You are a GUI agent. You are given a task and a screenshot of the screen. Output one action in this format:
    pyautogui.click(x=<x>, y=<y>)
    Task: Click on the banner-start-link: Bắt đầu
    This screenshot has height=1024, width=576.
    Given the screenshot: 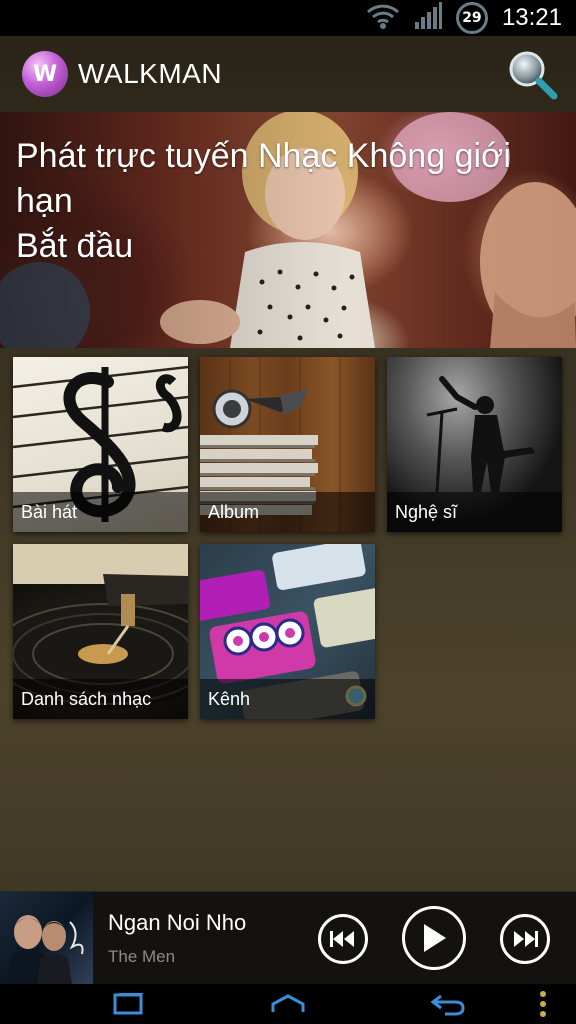 What is the action you would take?
    pyautogui.click(x=291, y=246)
    